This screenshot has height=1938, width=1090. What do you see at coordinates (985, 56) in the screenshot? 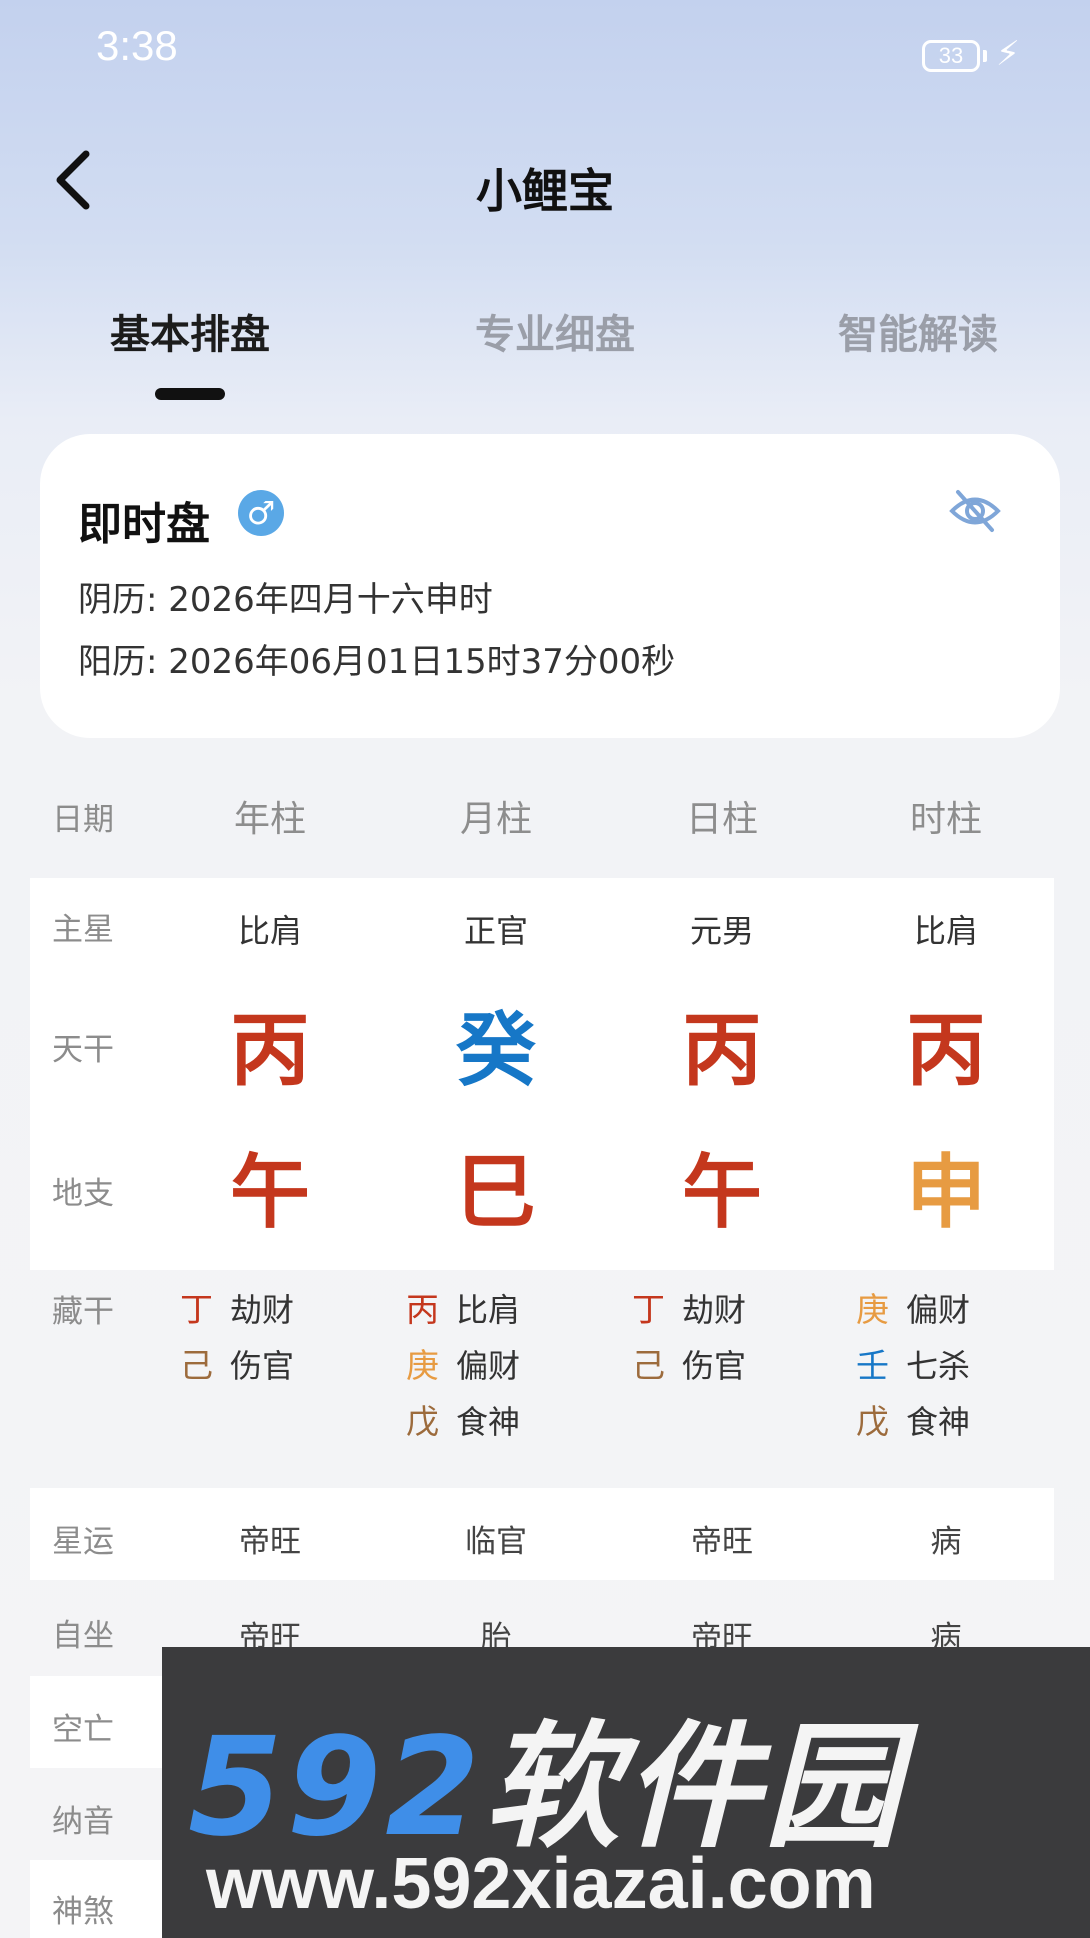
I see `battery-tip` at bounding box center [985, 56].